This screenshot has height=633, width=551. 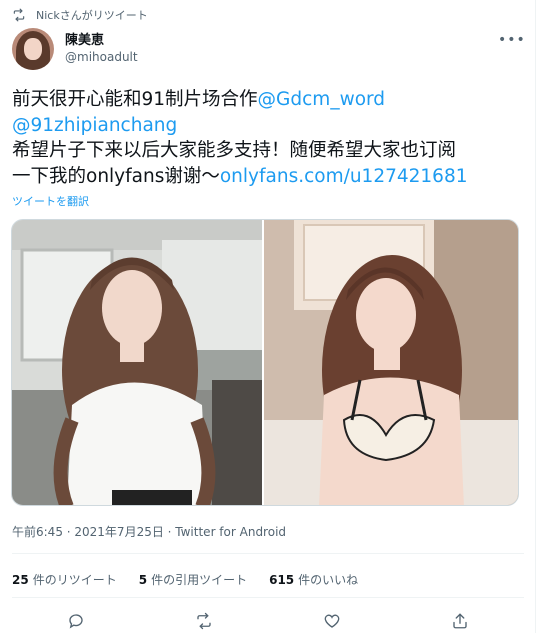 What do you see at coordinates (101, 40) in the screenshot?
I see `author-display-name: 陳美恵` at bounding box center [101, 40].